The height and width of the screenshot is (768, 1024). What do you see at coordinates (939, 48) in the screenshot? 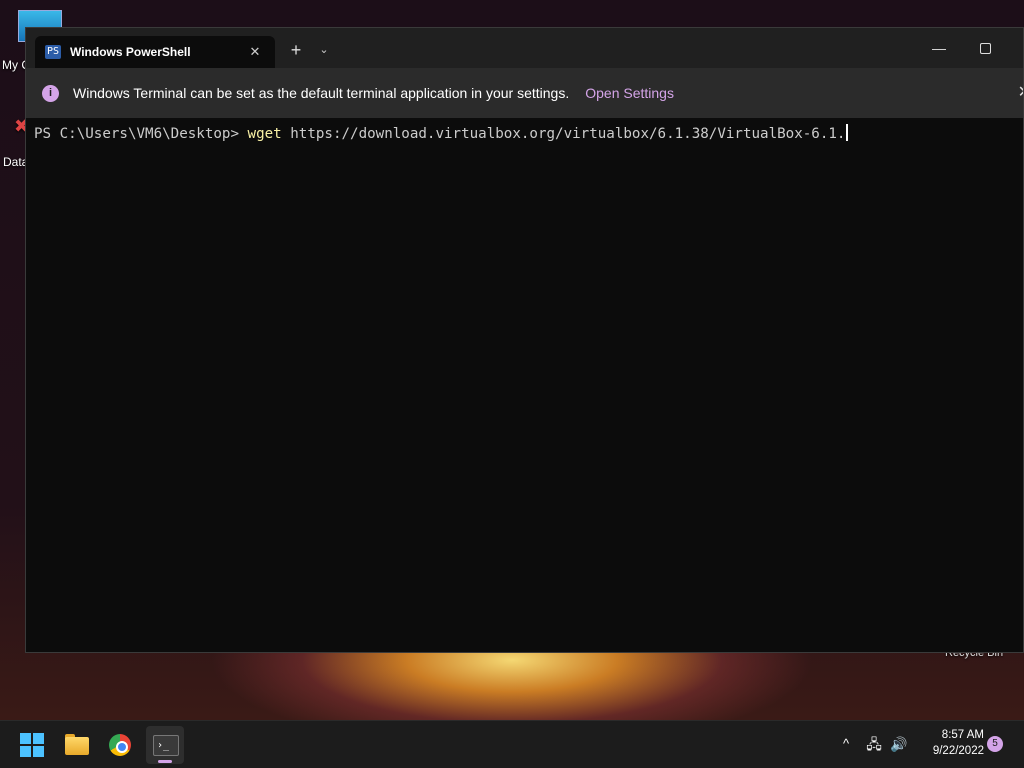
I see `minimize-button: —` at bounding box center [939, 48].